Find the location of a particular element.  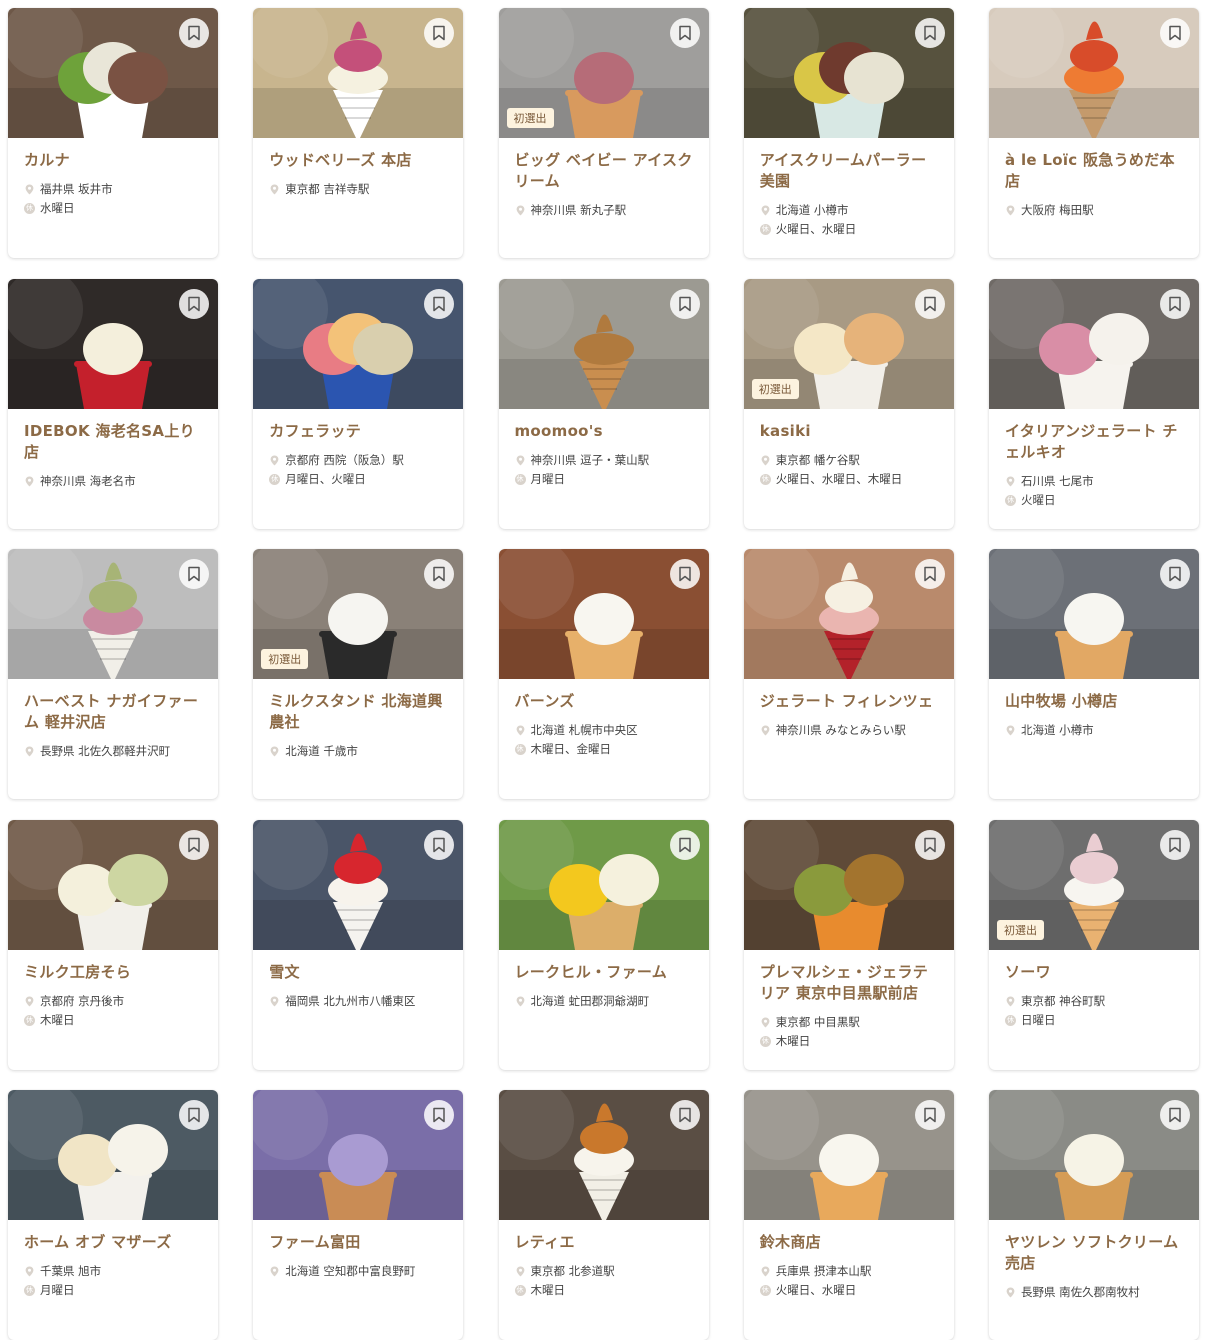

shop-card: バーンズ 北海道 札幌市中央区休木曜日、金曜日 is located at coordinates (603, 674).